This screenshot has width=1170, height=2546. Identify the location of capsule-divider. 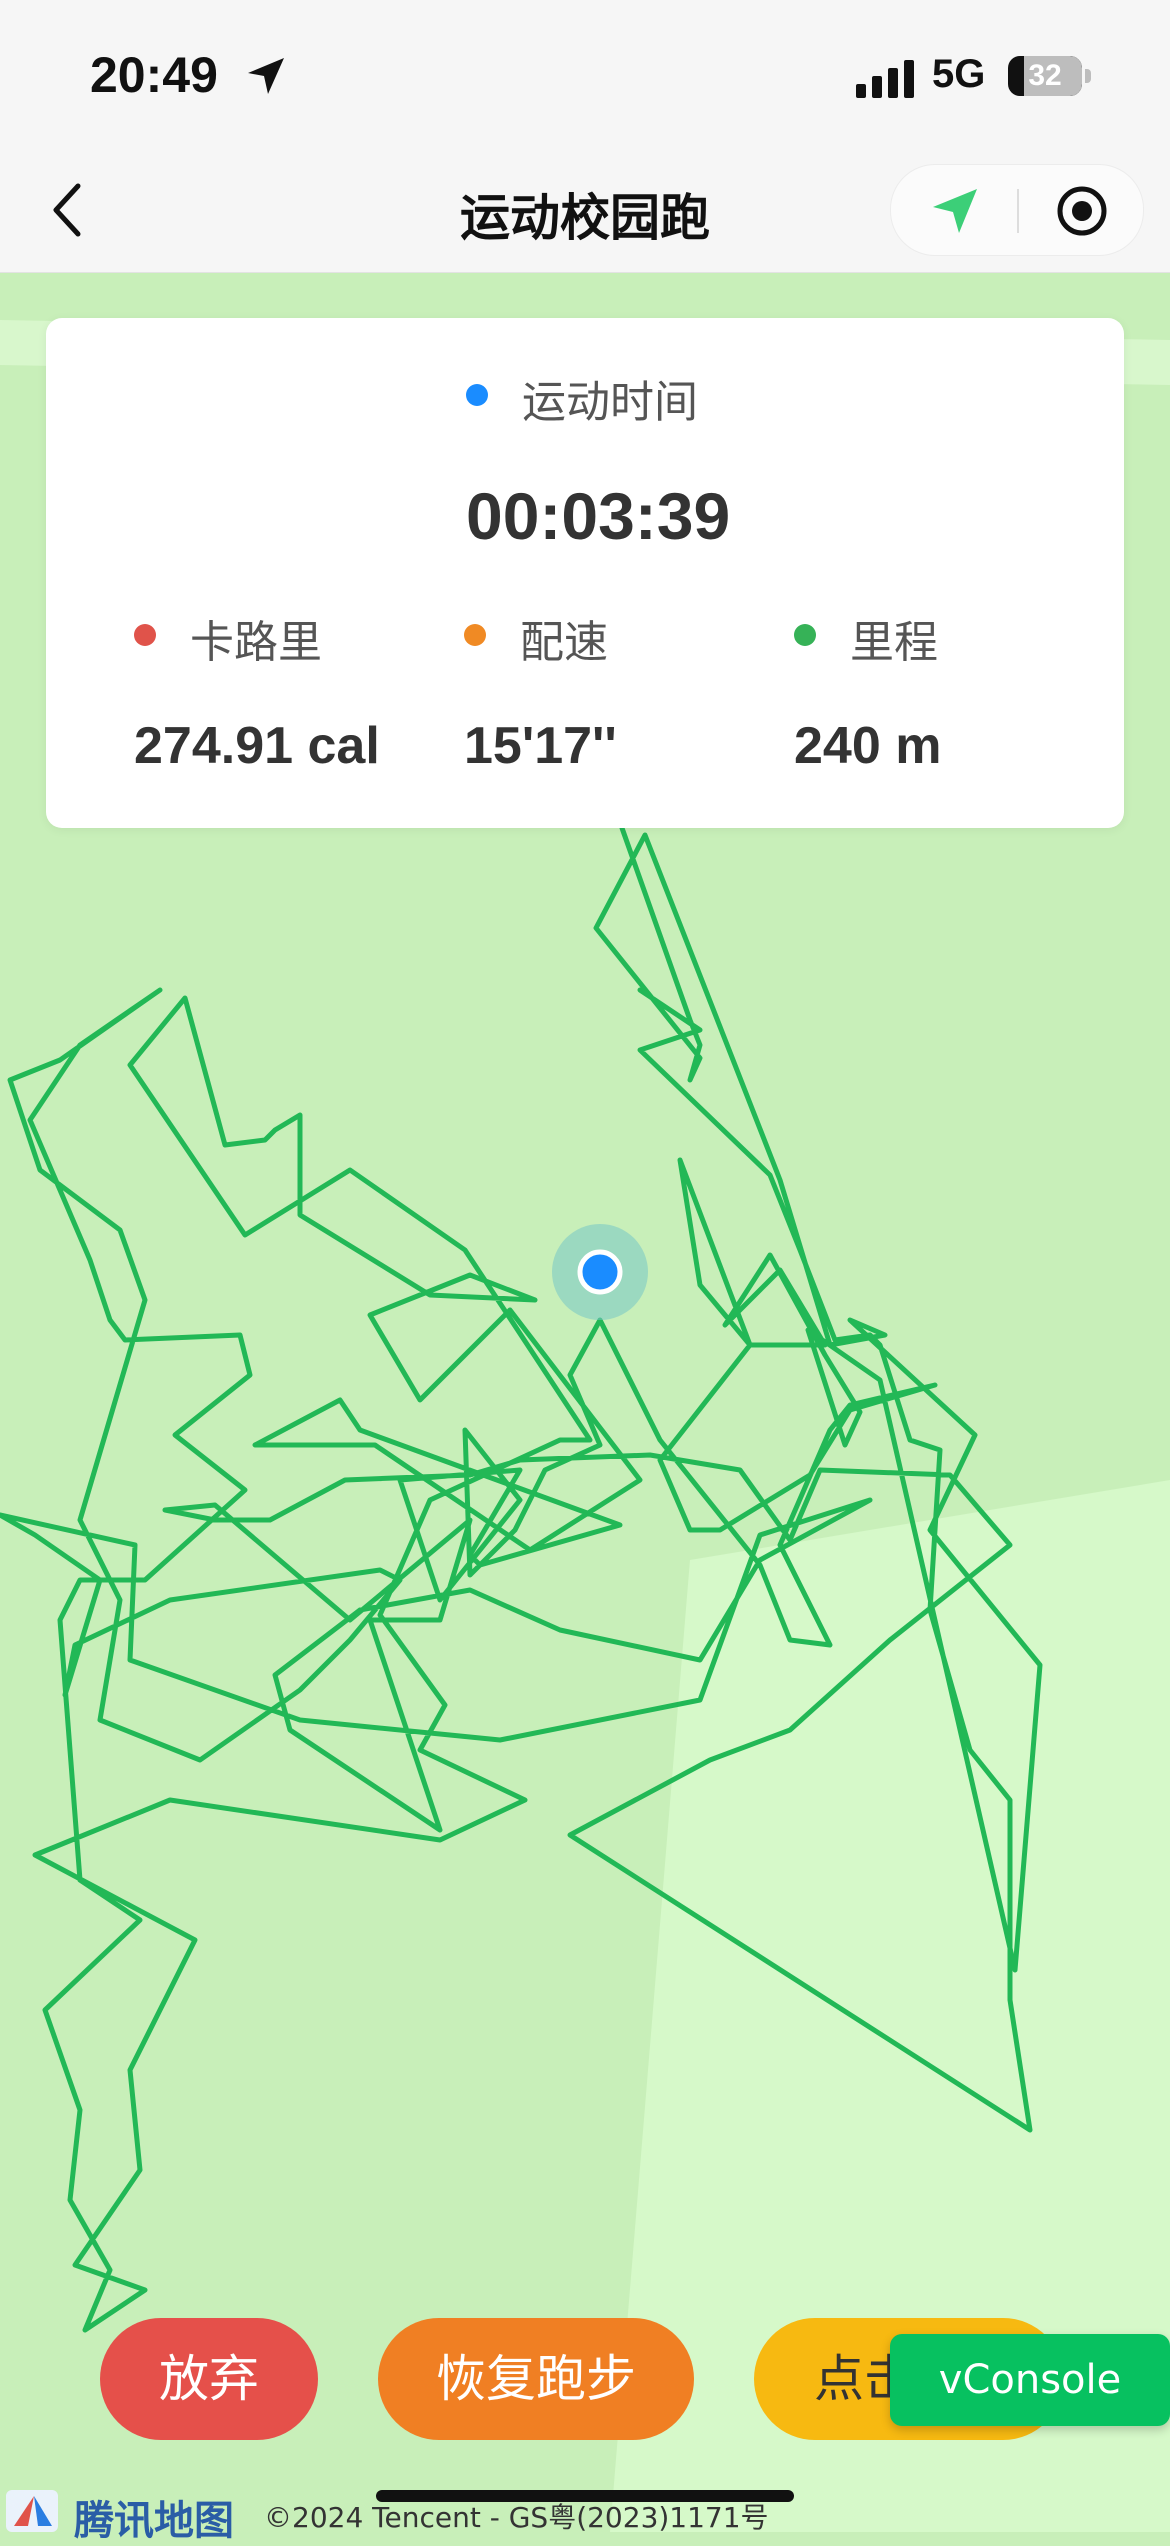
(1018, 211).